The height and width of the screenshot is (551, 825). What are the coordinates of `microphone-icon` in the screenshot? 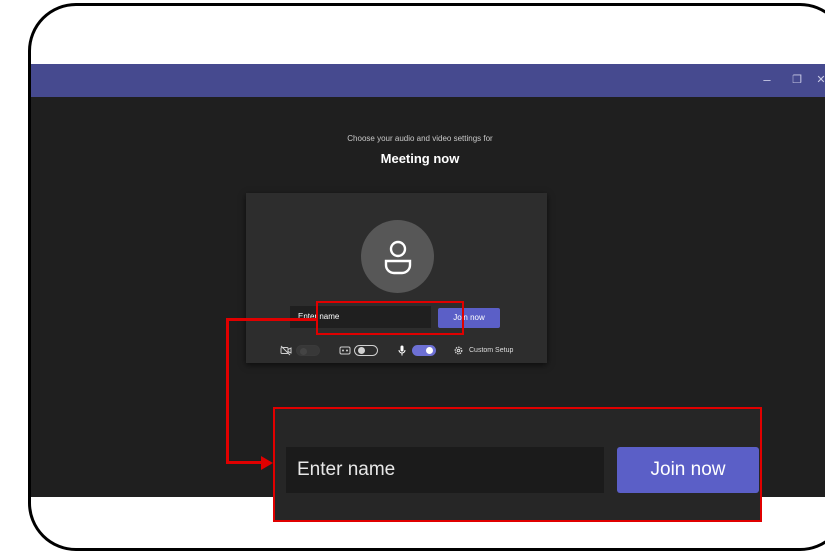 It's located at (402, 350).